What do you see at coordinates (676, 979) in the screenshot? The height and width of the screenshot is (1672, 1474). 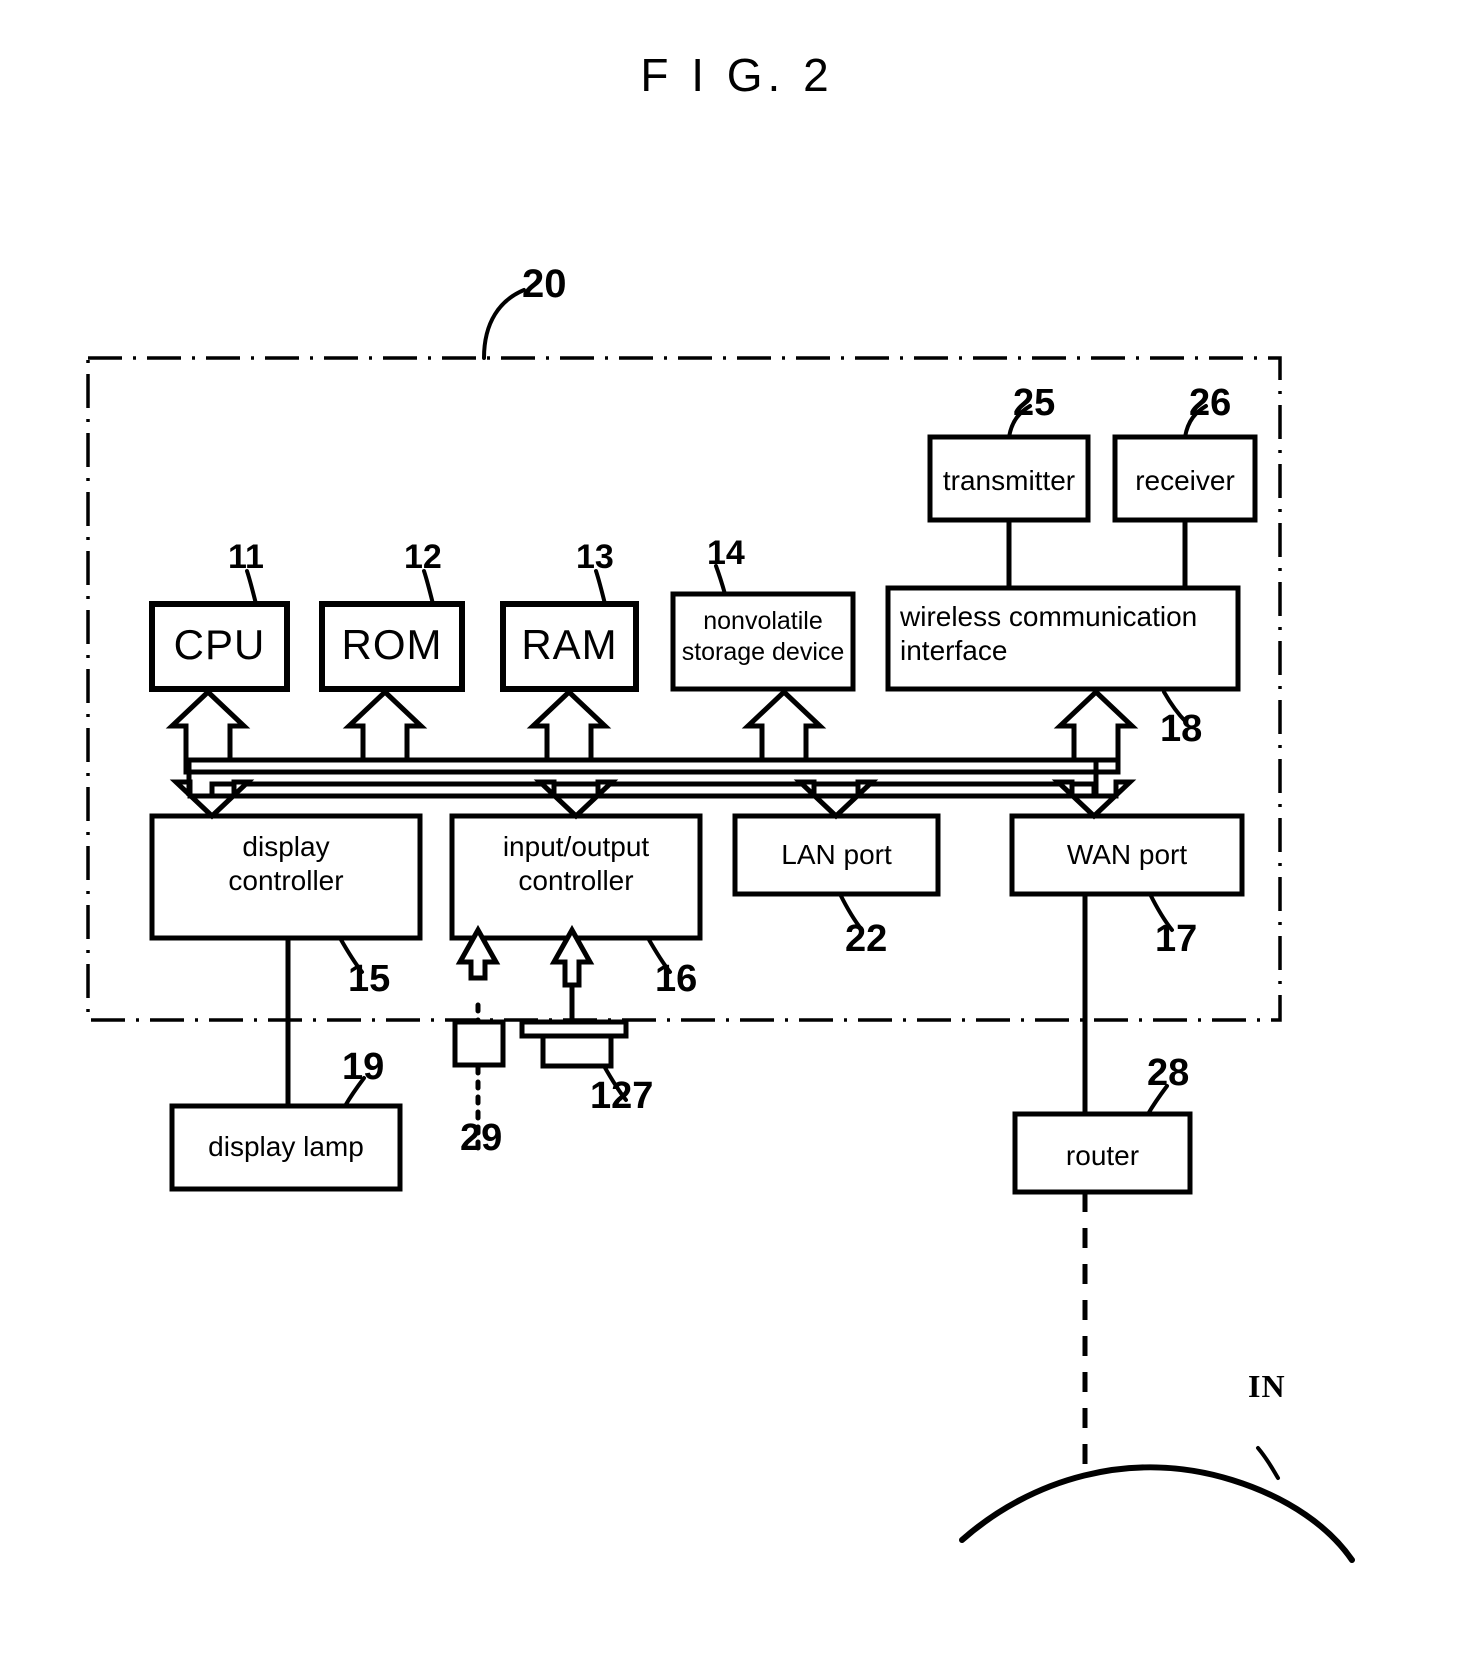 I see `ref-16: 16` at bounding box center [676, 979].